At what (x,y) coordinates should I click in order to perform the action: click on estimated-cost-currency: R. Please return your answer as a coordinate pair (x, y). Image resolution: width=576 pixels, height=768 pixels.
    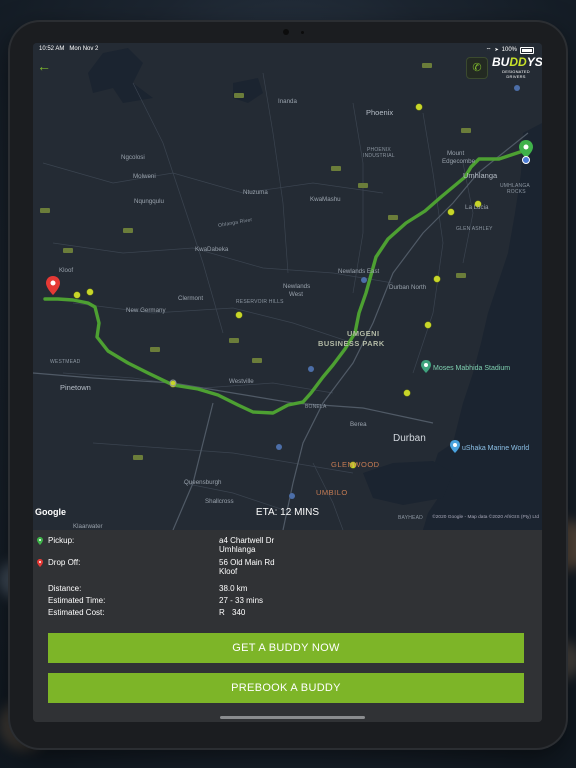
    Looking at the image, I should click on (222, 612).